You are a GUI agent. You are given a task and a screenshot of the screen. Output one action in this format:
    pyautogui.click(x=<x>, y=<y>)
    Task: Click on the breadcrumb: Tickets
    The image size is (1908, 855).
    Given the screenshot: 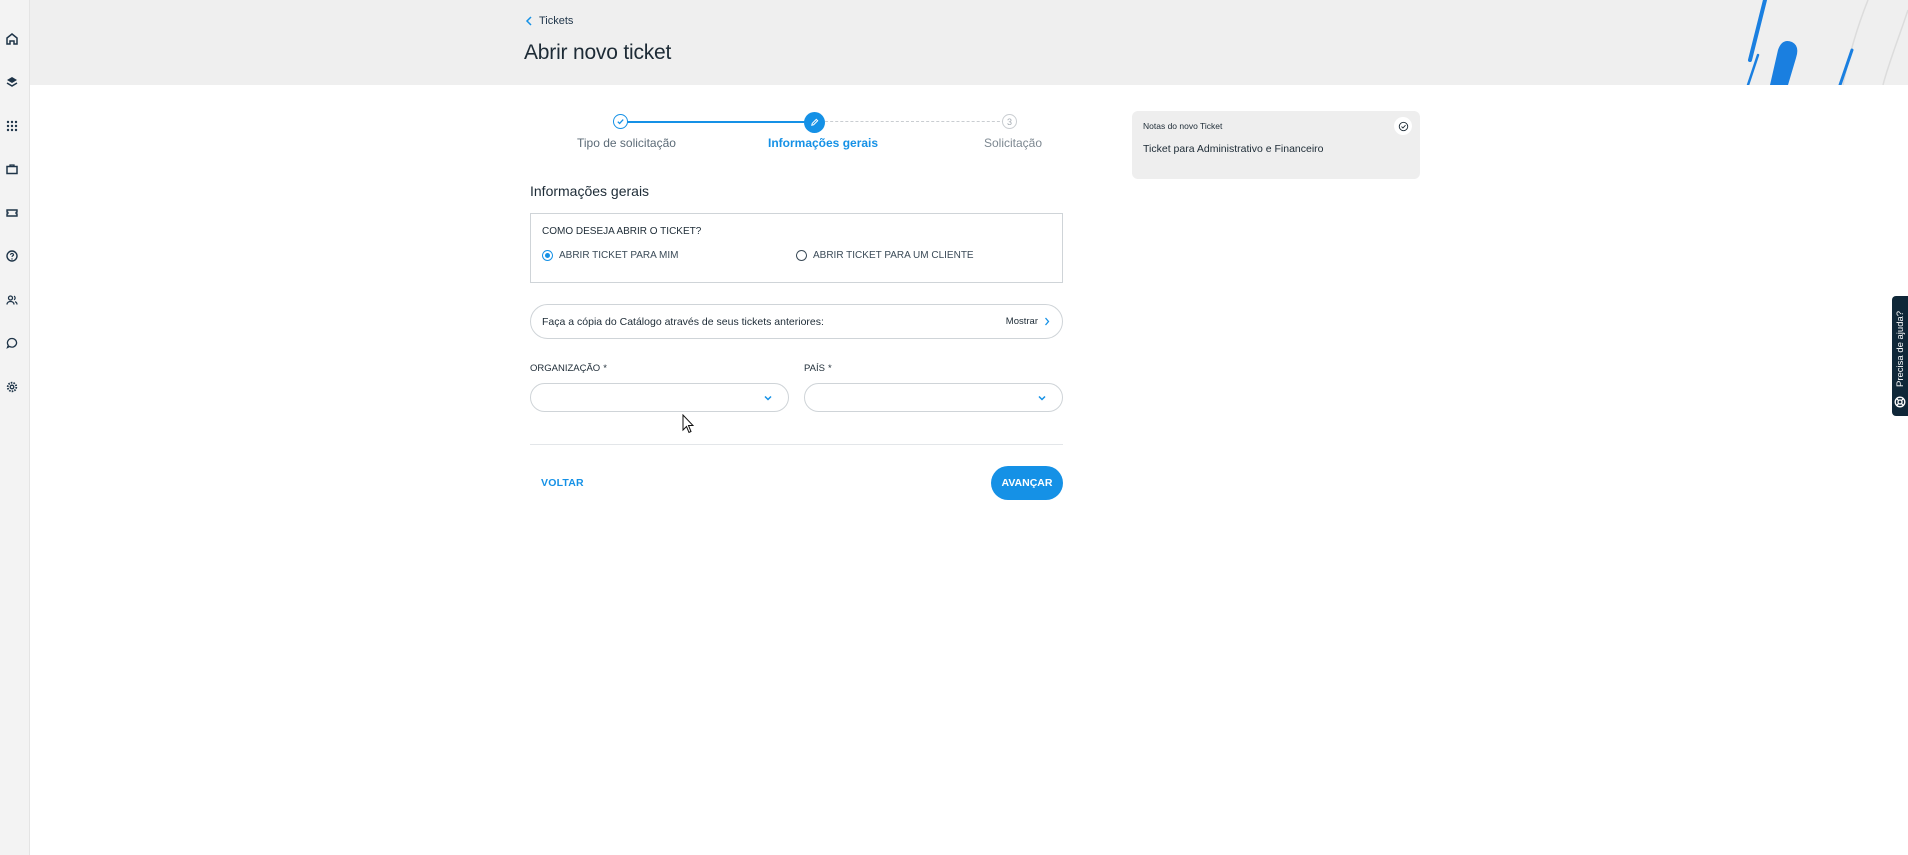 What is the action you would take?
    pyautogui.click(x=549, y=21)
    